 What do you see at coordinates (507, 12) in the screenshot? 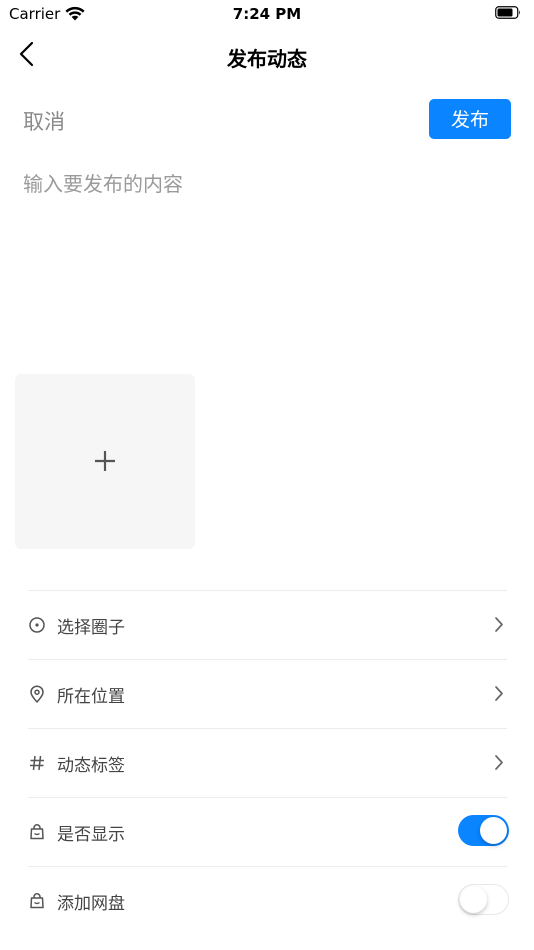
I see `battery-icon` at bounding box center [507, 12].